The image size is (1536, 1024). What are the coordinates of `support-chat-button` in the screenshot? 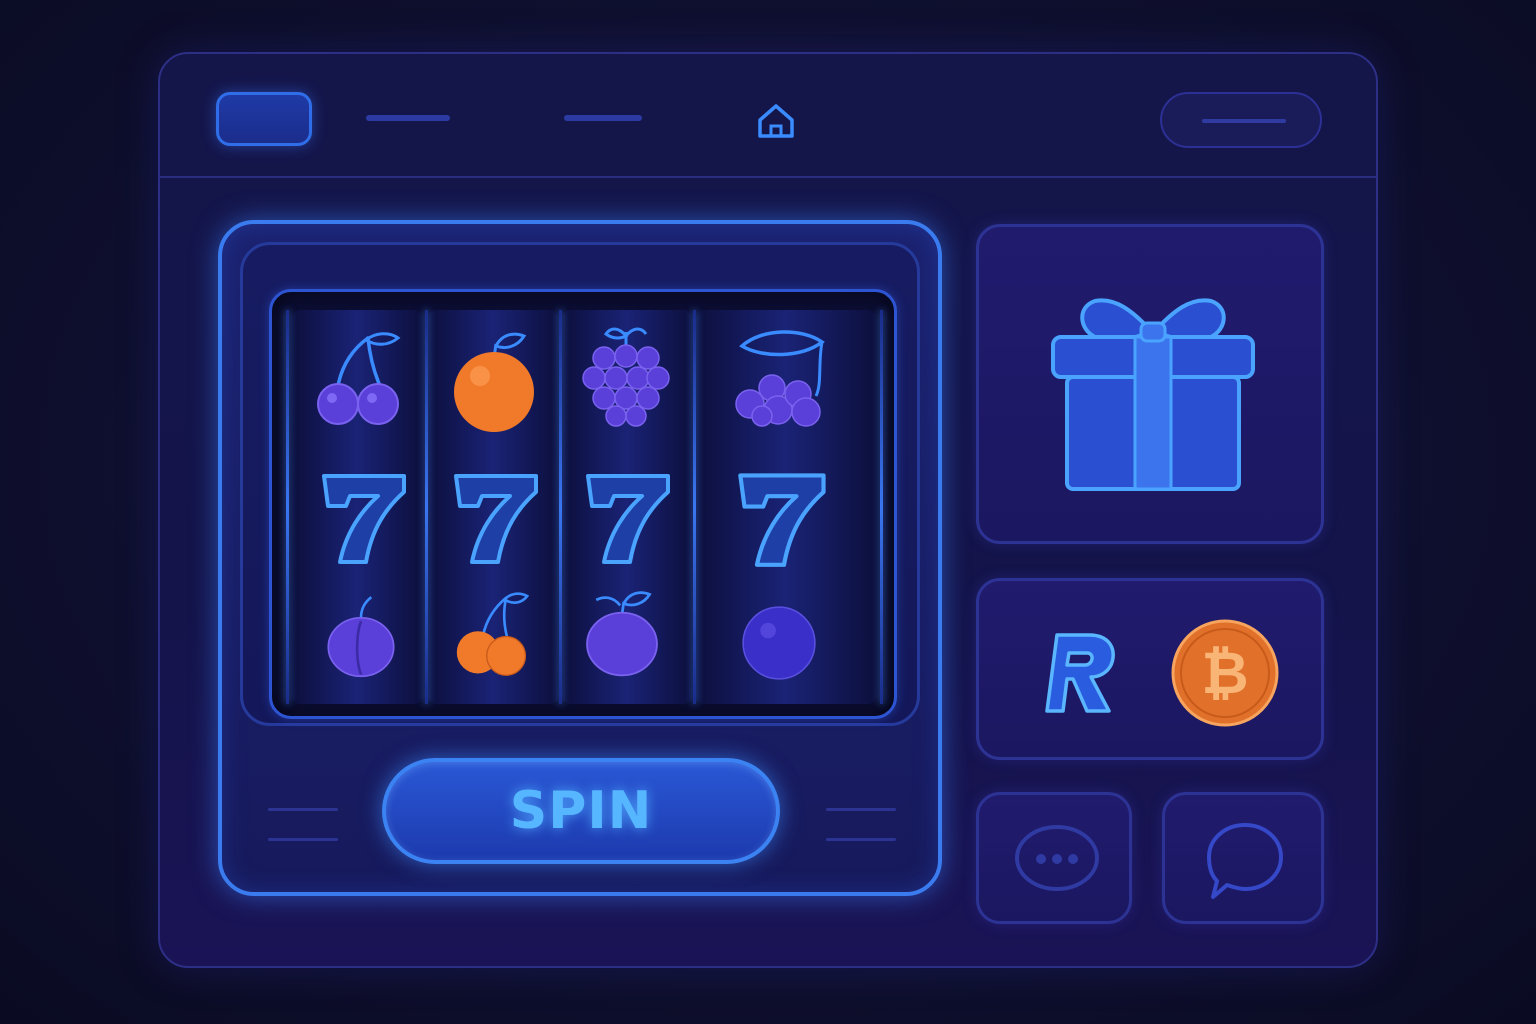 It's located at (1243, 858).